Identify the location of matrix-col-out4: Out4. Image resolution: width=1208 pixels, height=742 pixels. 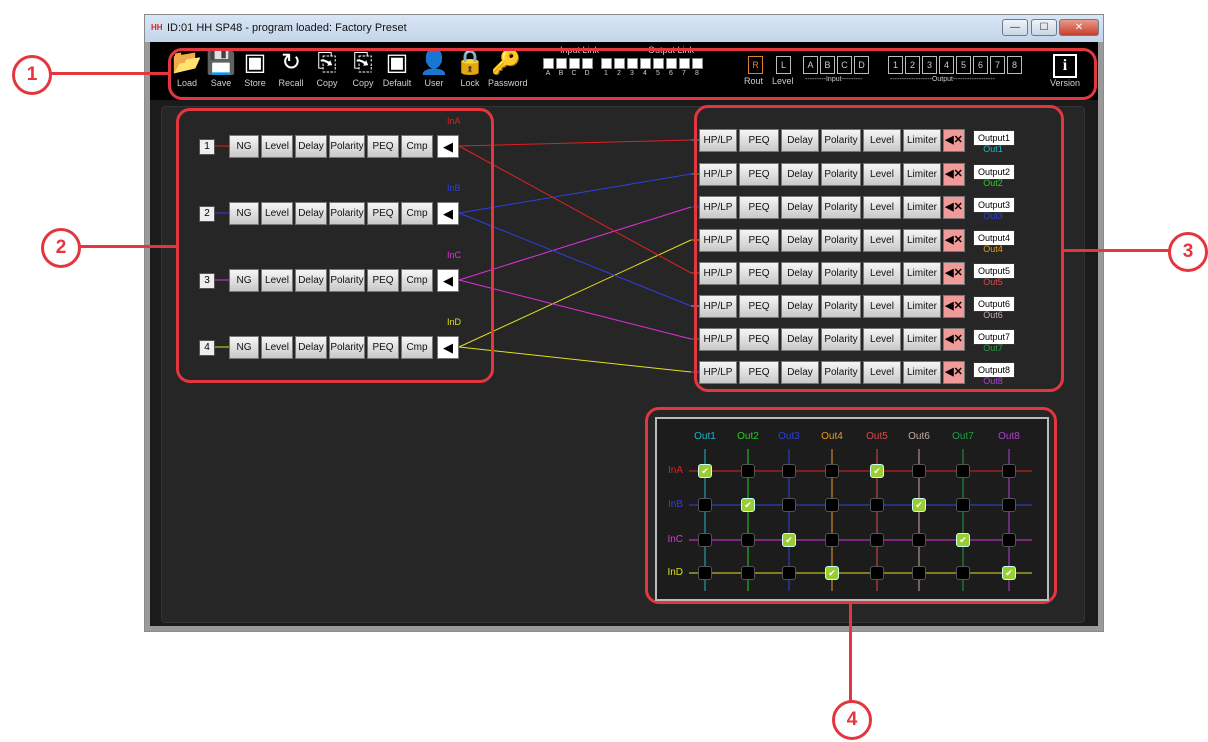
(832, 436).